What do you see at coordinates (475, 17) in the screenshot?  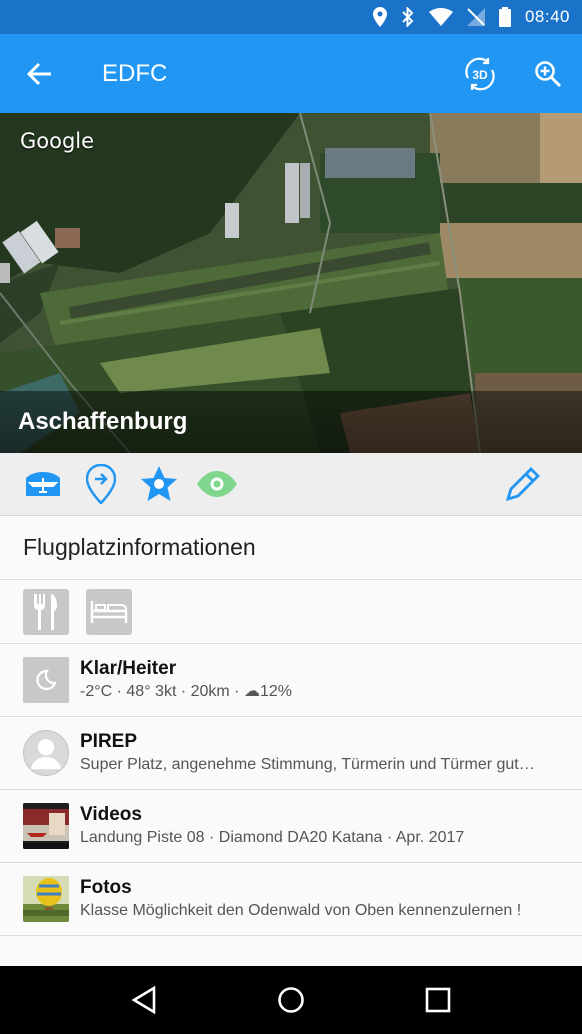 I see `no-signal-icon` at bounding box center [475, 17].